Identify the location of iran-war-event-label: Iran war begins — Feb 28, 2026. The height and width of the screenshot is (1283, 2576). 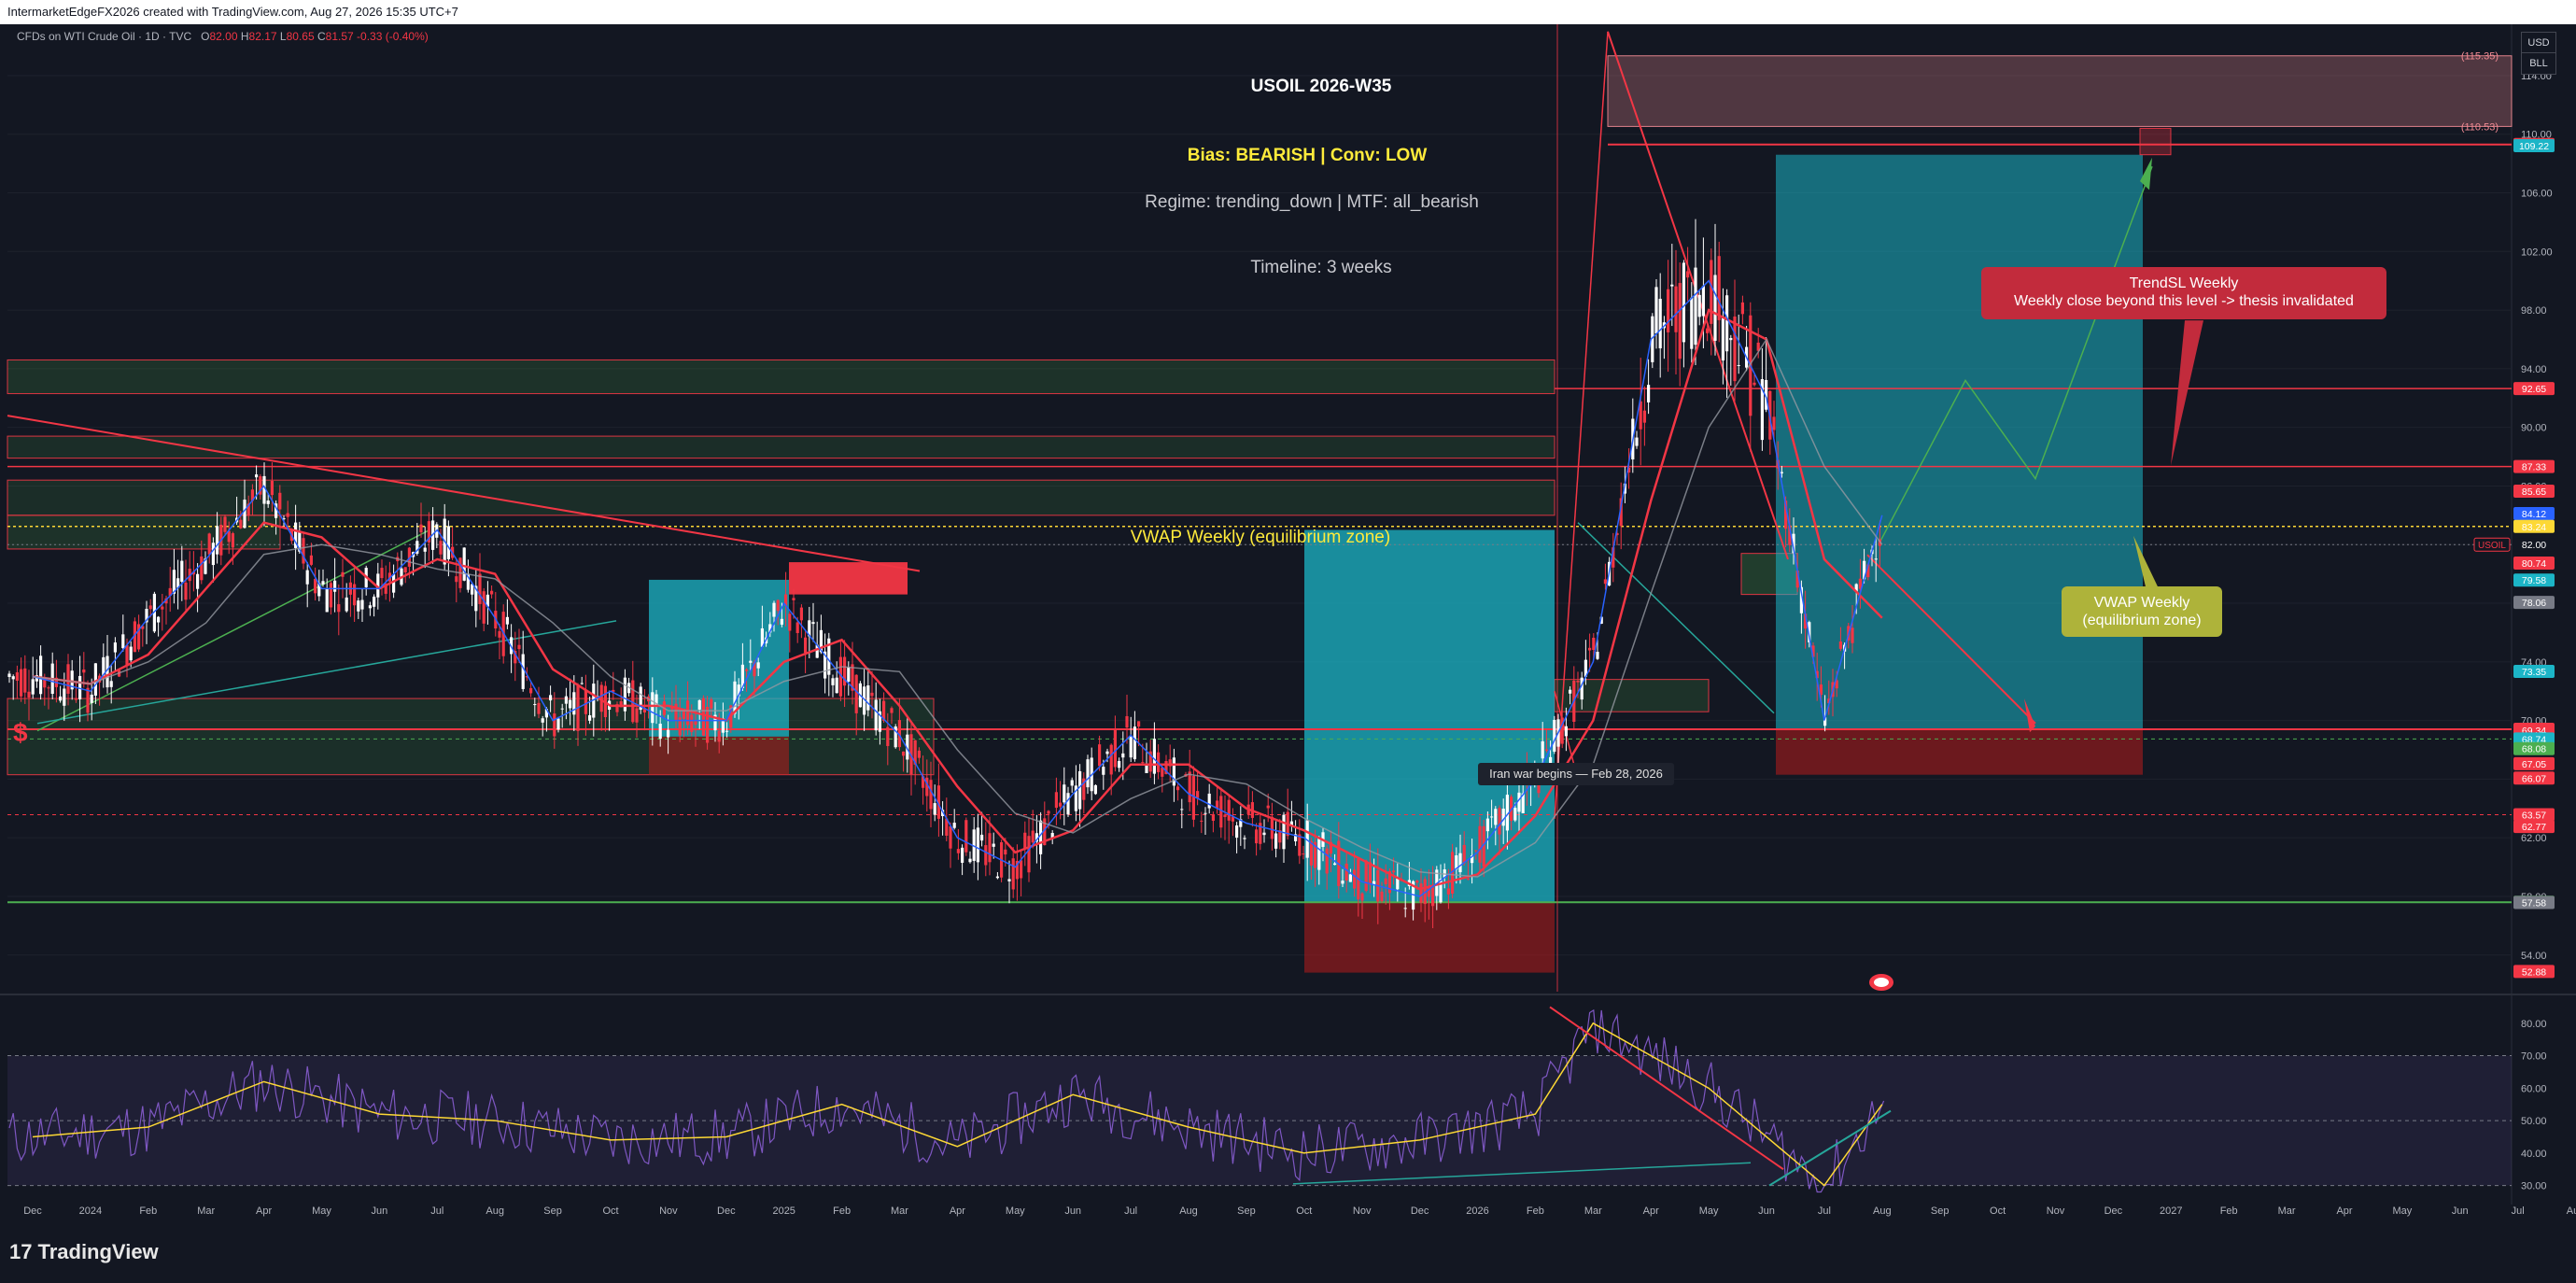
(1576, 774).